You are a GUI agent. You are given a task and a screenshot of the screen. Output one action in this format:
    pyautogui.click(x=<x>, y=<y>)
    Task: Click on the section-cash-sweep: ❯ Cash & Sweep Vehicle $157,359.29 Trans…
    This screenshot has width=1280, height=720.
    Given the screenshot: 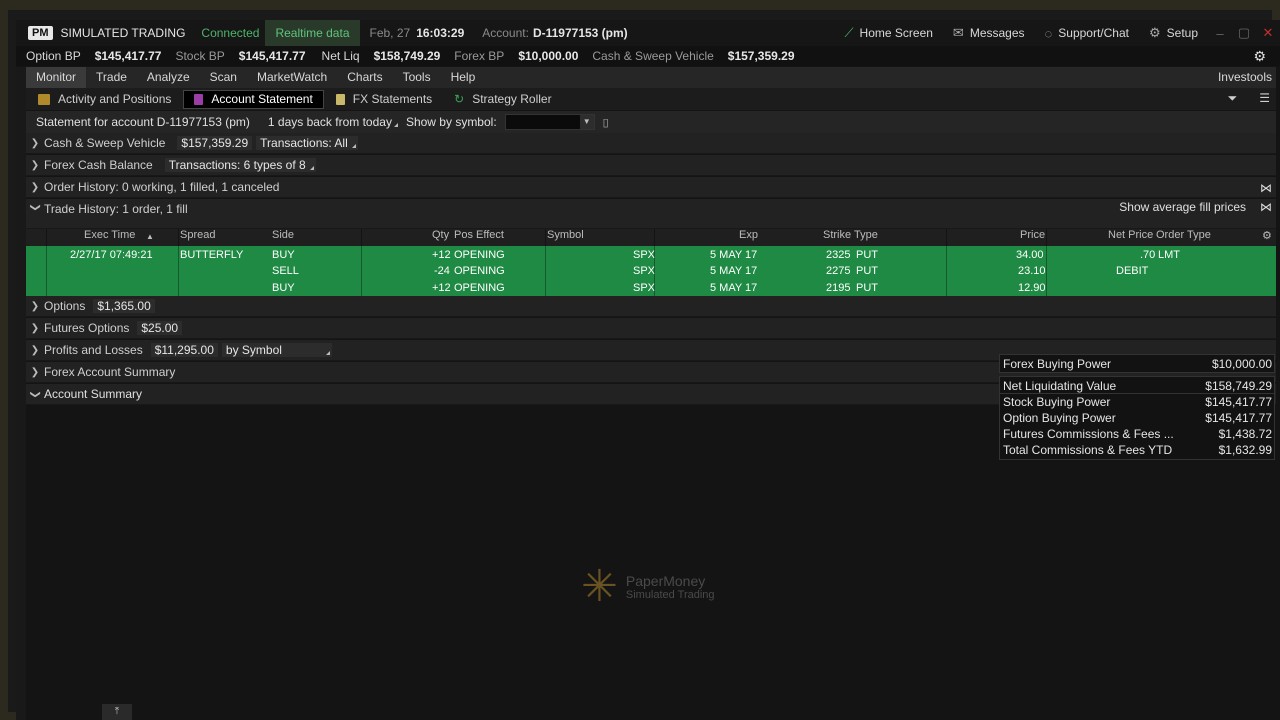 What is the action you would take?
    pyautogui.click(x=651, y=143)
    